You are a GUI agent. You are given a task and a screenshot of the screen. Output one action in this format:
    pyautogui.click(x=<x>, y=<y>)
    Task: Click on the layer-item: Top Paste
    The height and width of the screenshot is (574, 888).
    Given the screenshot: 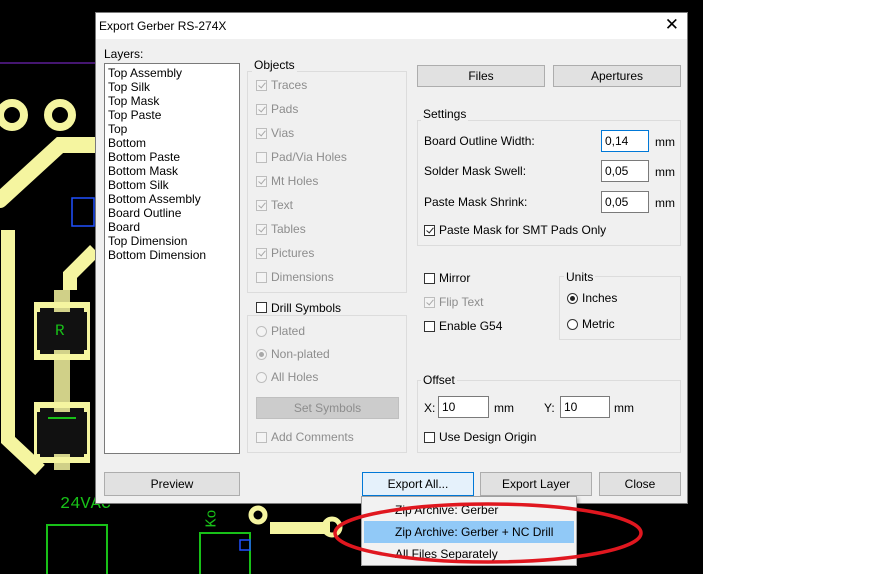 What is the action you would take?
    pyautogui.click(x=173, y=115)
    